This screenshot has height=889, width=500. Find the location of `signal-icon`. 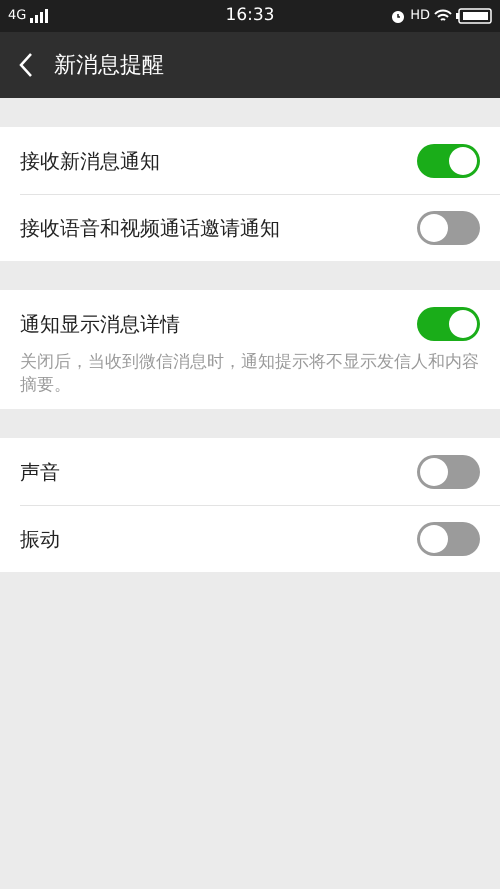

signal-icon is located at coordinates (40, 16).